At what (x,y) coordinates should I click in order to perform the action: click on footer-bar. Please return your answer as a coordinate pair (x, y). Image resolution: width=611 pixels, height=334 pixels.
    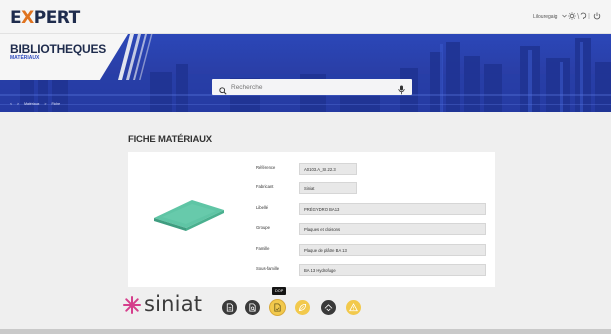
    Looking at the image, I should click on (305, 331).